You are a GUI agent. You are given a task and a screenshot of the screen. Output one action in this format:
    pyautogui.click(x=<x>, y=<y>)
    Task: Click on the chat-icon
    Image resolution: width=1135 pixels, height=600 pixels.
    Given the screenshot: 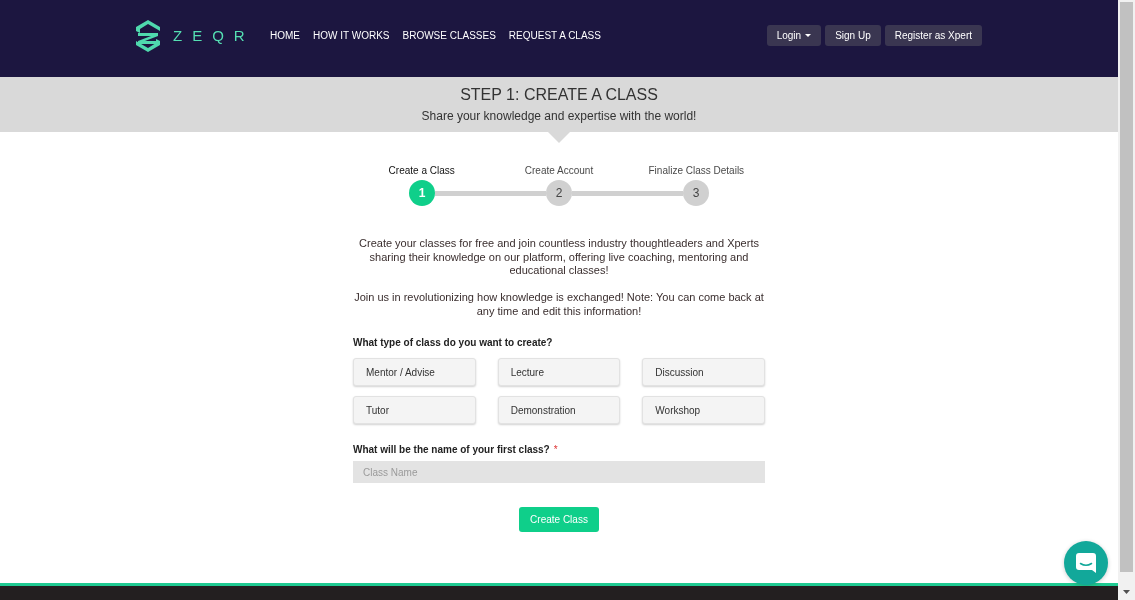 What is the action you would take?
    pyautogui.click(x=1086, y=563)
    